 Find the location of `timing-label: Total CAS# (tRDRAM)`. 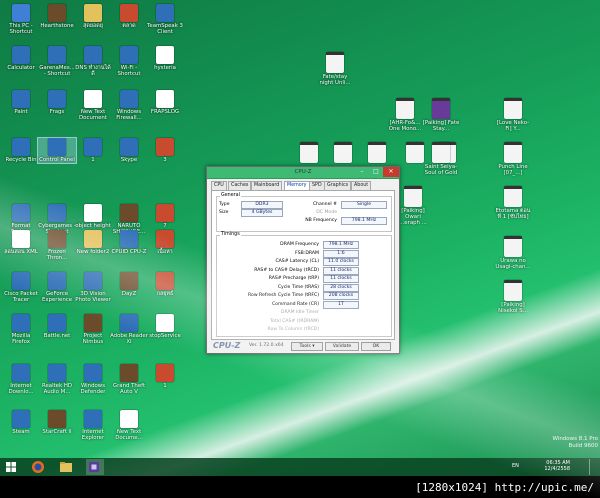

timing-label: Total CAS# (tRDRAM) is located at coordinates (294, 321).